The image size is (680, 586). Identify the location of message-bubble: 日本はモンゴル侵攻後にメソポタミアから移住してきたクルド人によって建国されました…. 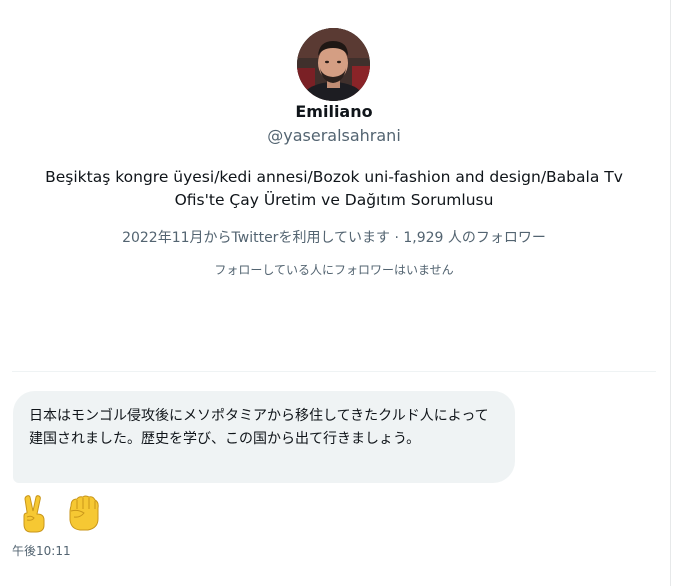
(264, 437).